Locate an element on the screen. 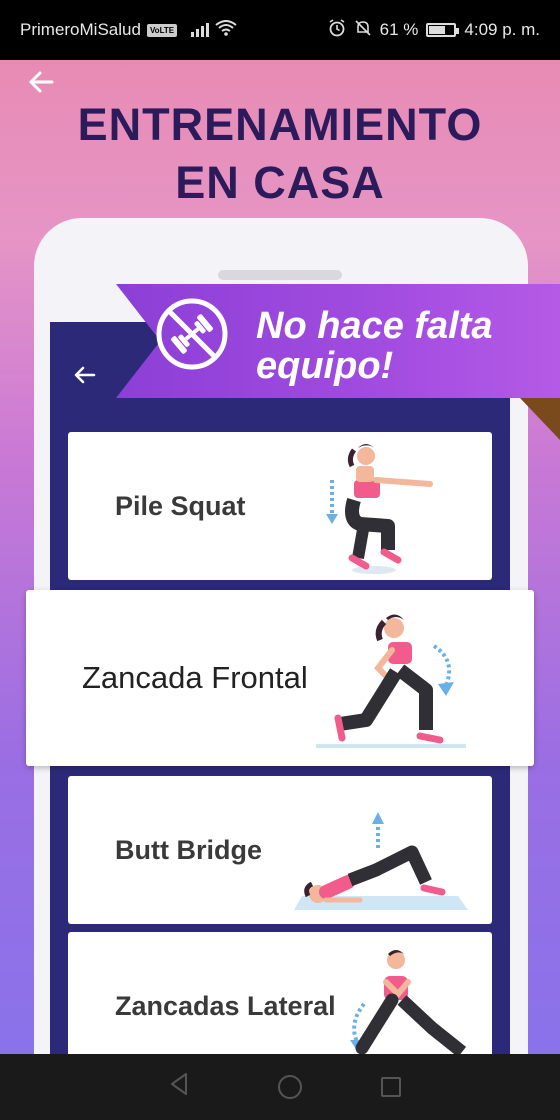  wifi-icon is located at coordinates (226, 30).